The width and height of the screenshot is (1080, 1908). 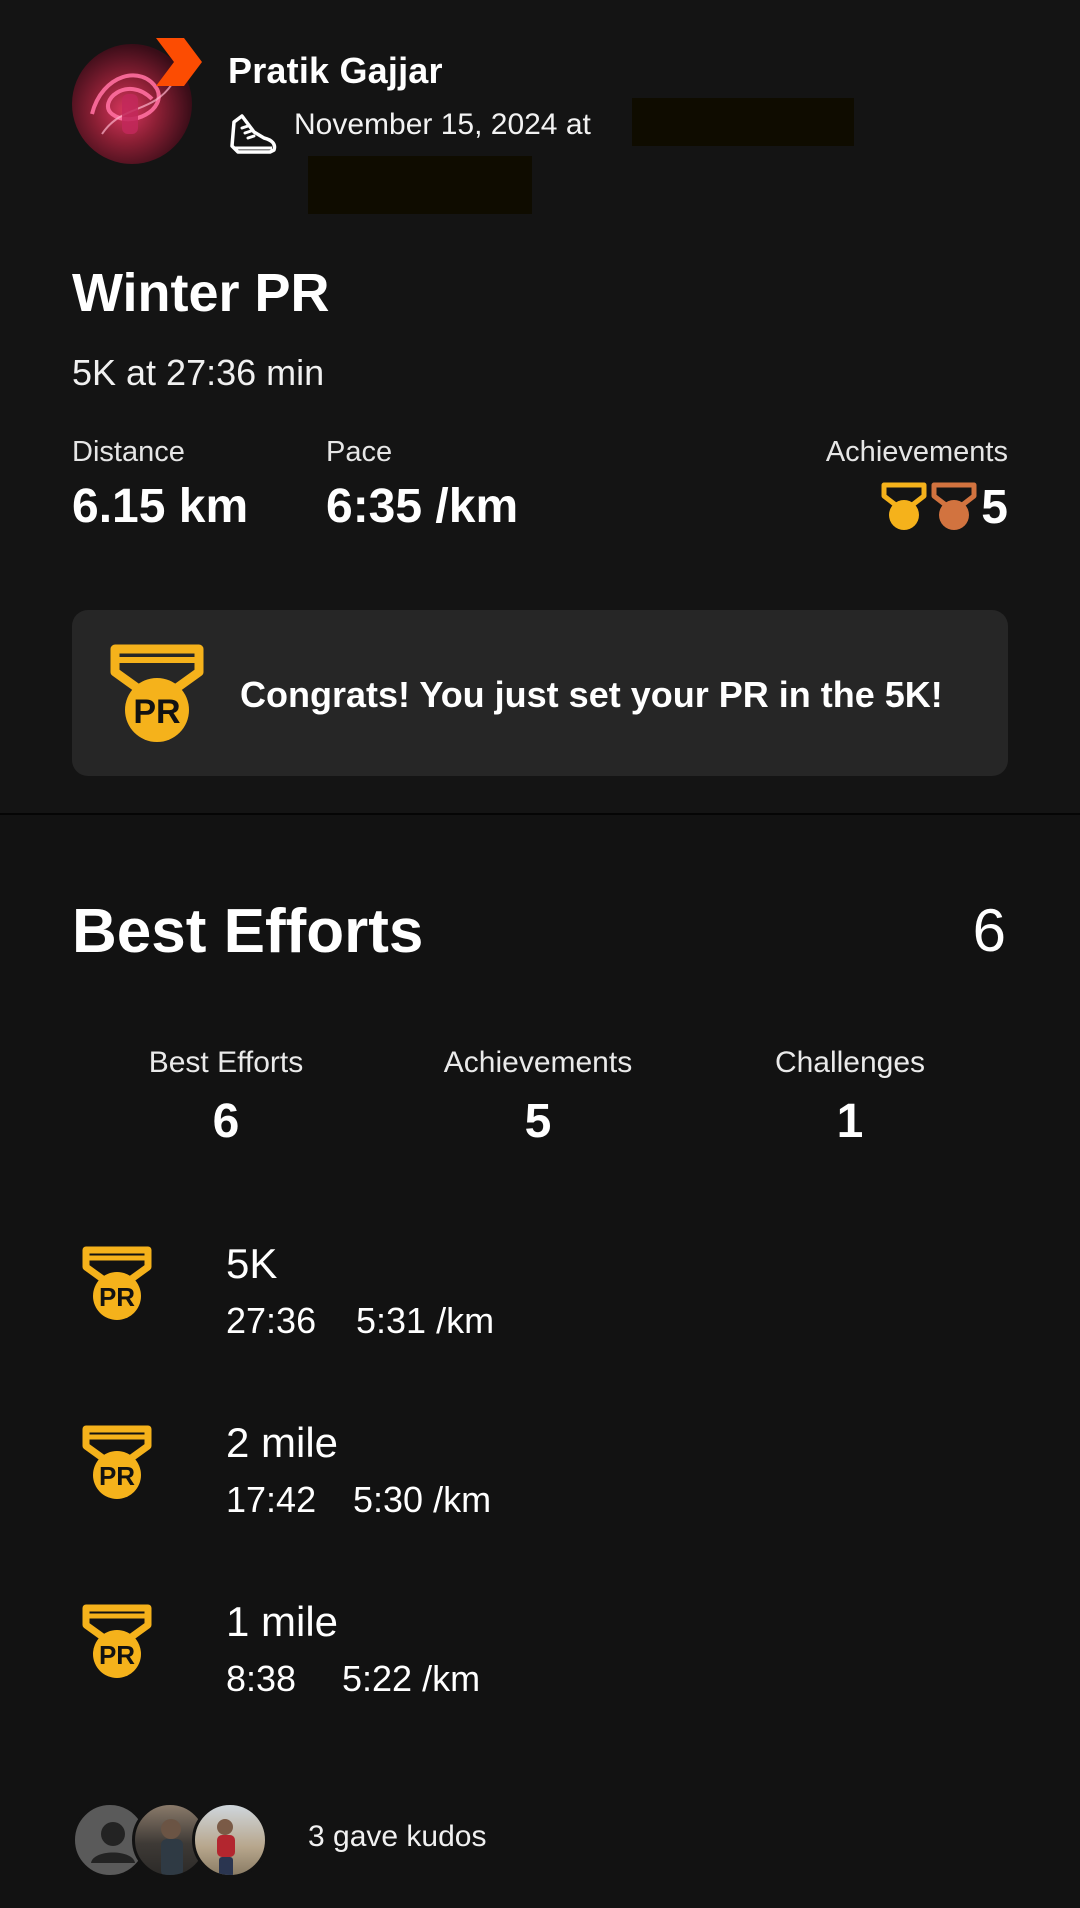 What do you see at coordinates (397, 1836) in the screenshot?
I see `kudos-count-text: 3 gave kudos` at bounding box center [397, 1836].